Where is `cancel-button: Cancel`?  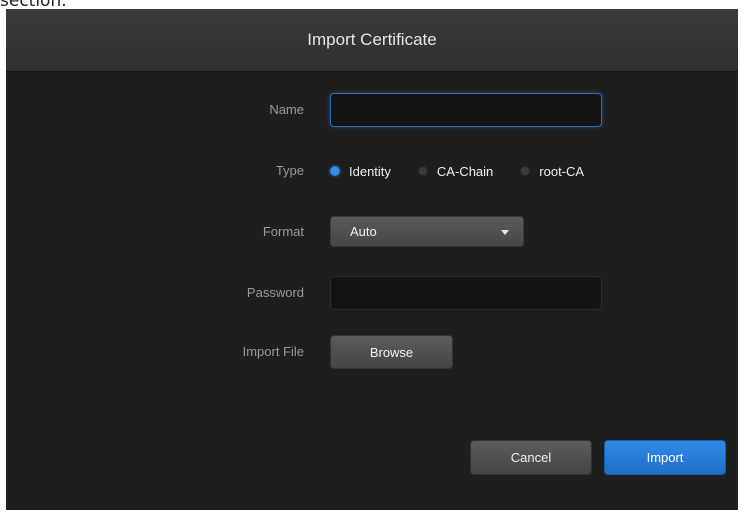
cancel-button: Cancel is located at coordinates (531, 457).